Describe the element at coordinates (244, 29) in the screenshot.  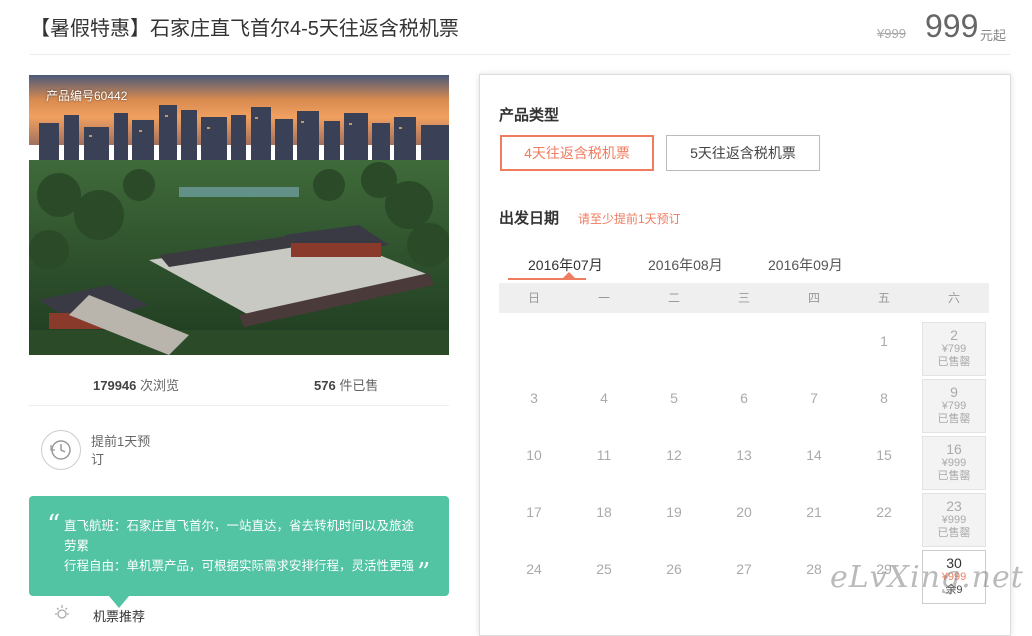
I see `page-title: 【暑假特惠】石家庄直飞首尔4-5天往返含税机票` at that location.